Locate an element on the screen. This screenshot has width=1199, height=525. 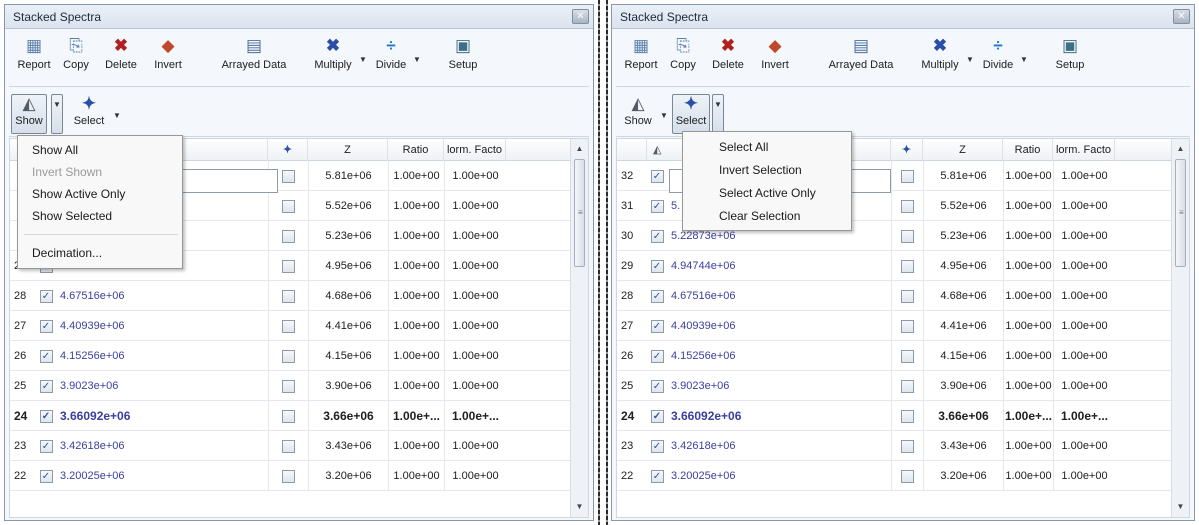
menu-item-invert-selection: Invert Selection is located at coordinates (767, 170).